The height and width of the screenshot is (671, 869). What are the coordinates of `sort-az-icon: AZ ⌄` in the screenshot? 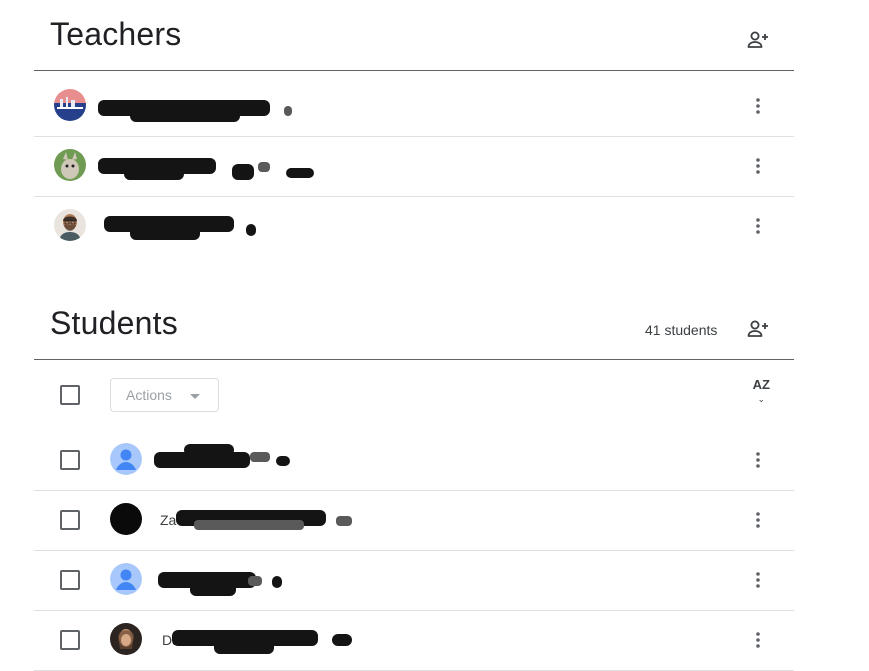 It's located at (761, 392).